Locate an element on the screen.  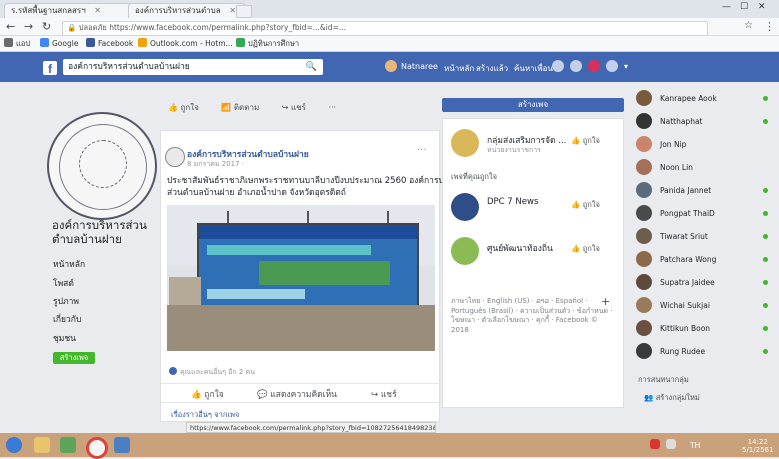
chat-contact: Supatra Jaidee is located at coordinates (706, 283).